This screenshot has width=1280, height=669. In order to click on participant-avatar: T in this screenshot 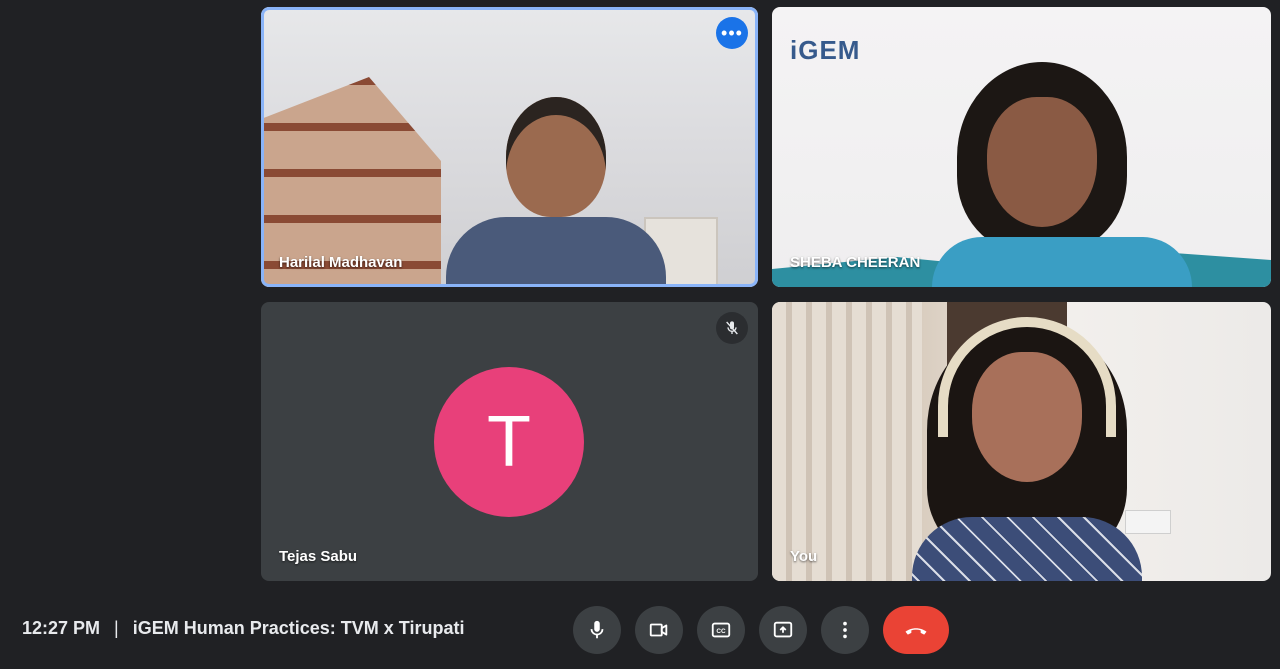, I will do `click(509, 442)`.